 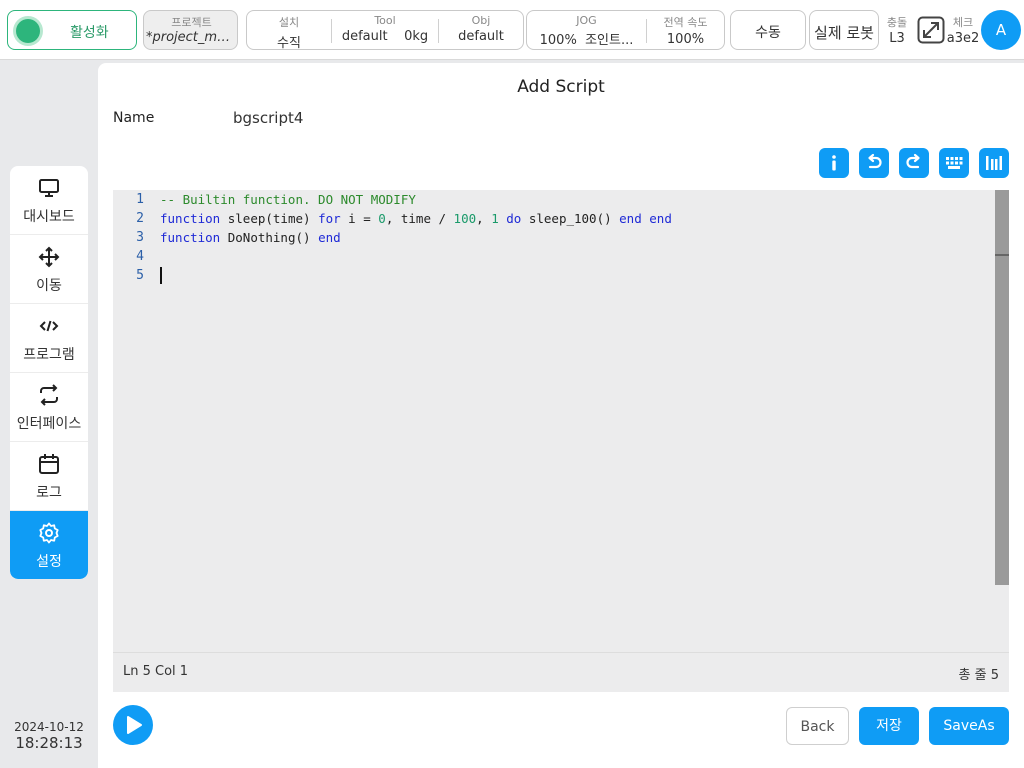 I want to click on code-number: 0, so click(x=382, y=218).